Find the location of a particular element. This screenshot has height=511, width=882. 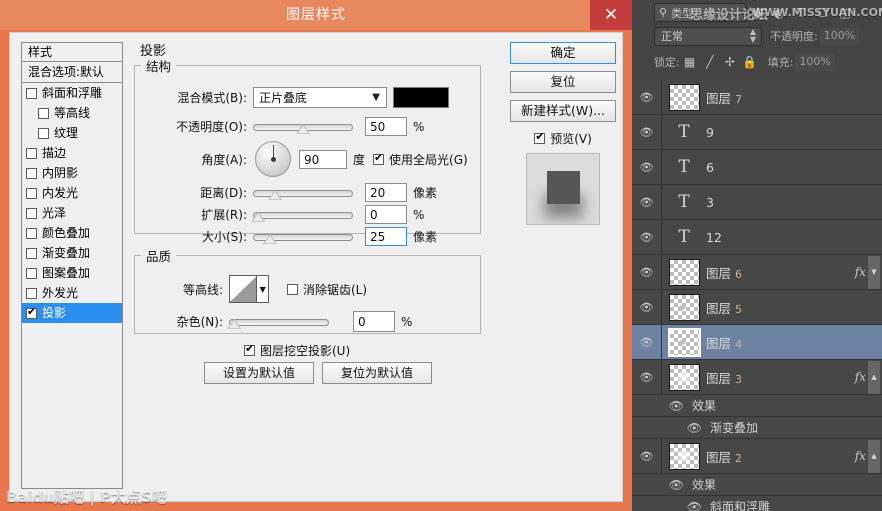

opacity-slider-thumb is located at coordinates (303, 128).